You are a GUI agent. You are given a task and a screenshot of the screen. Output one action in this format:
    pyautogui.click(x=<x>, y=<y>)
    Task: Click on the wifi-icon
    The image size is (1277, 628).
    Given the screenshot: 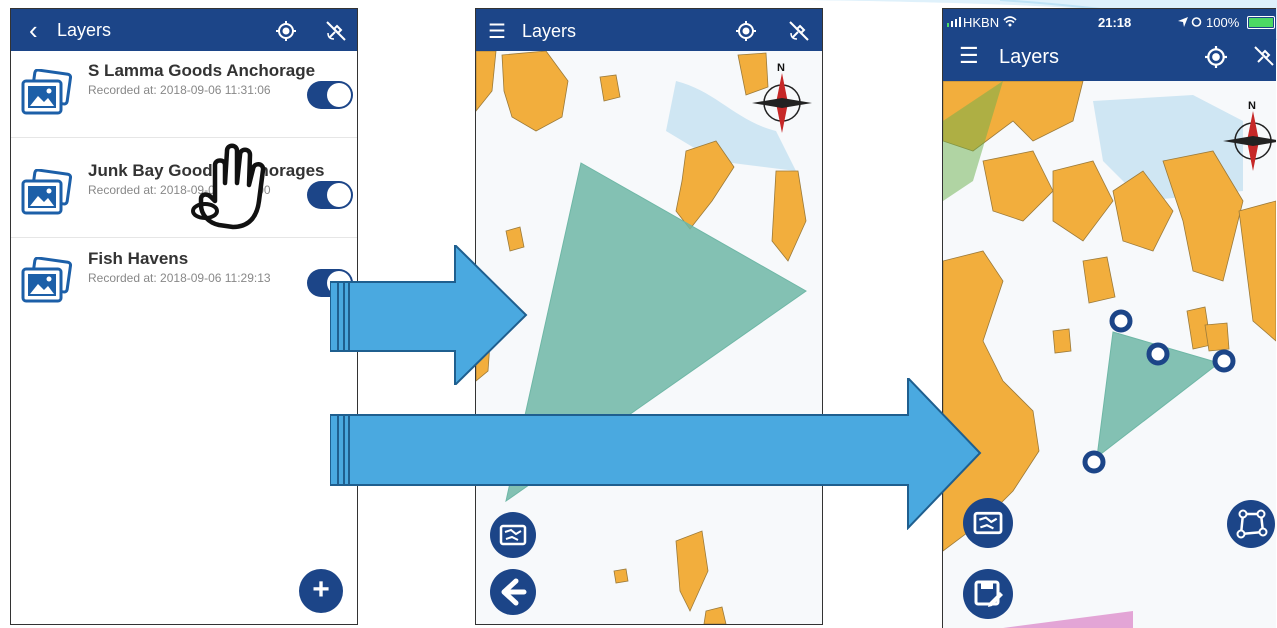 What is the action you would take?
    pyautogui.click(x=1010, y=21)
    